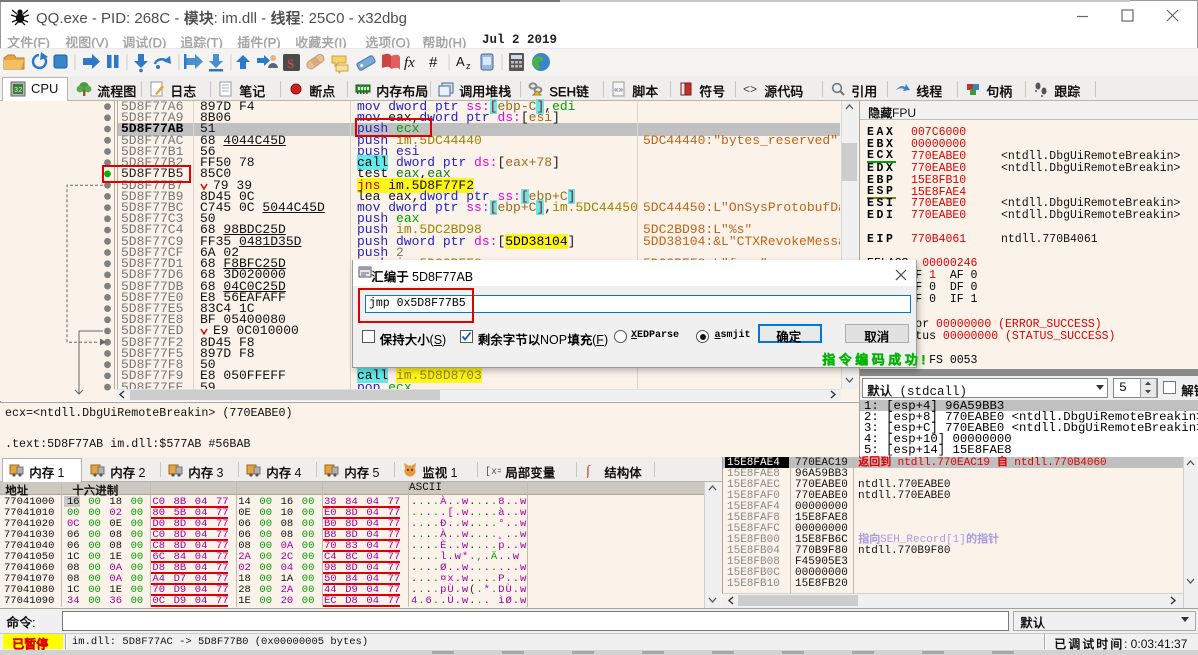 The image size is (1198, 655). Describe the element at coordinates (290, 63) in the screenshot. I see `svg-text: S` at that location.